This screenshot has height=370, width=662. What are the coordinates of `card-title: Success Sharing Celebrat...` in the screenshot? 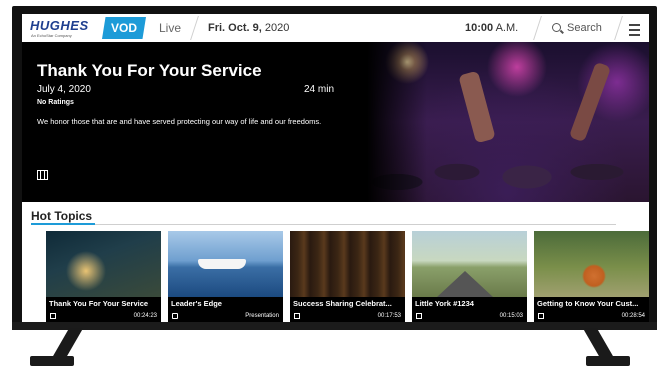 It's located at (342, 303).